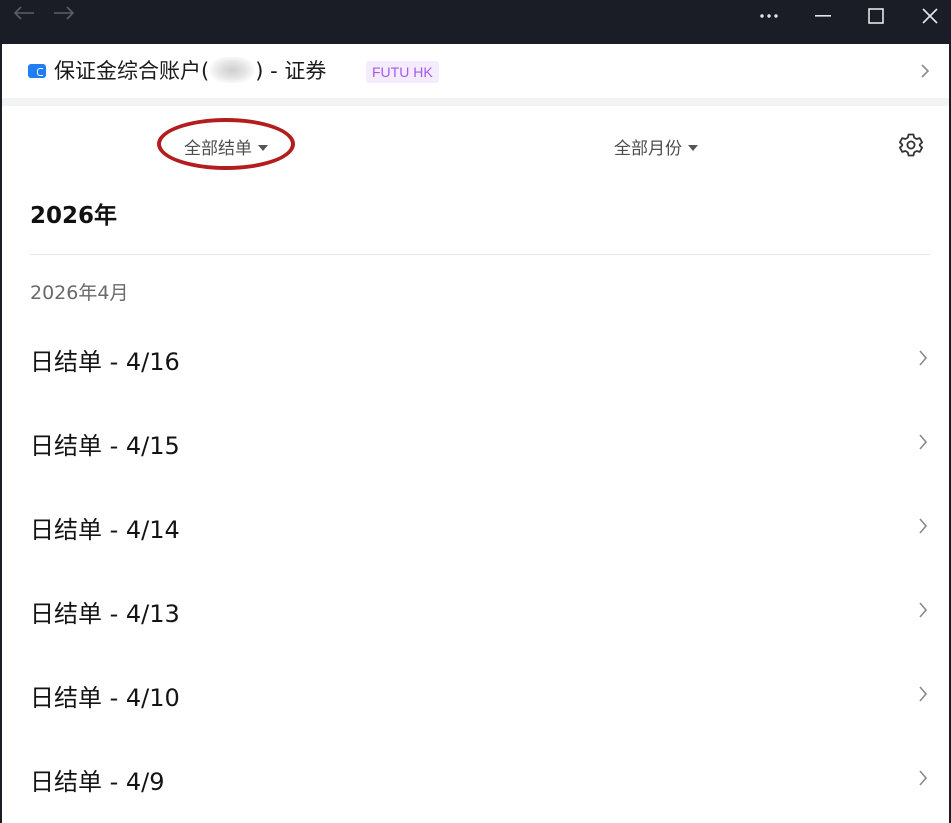 The width and height of the screenshot is (951, 823). Describe the element at coordinates (475, 102) in the screenshot. I see `section-divider` at that location.